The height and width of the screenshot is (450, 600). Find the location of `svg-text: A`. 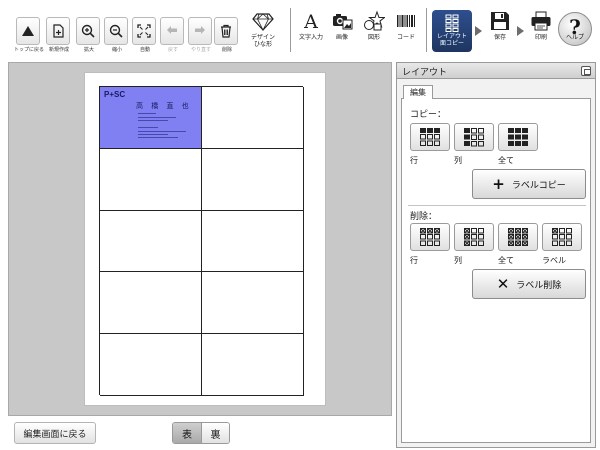

svg-text: A is located at coordinates (310, 21).